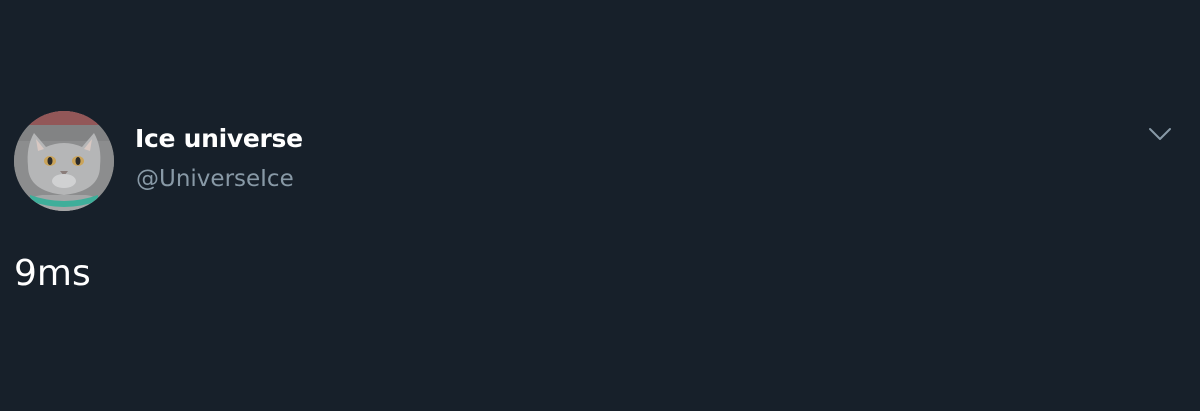 The image size is (1200, 411). I want to click on tweet-menu-button, so click(1160, 135).